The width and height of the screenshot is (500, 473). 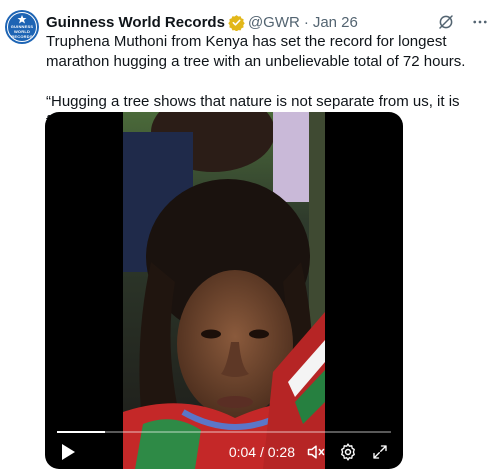 What do you see at coordinates (380, 452) in the screenshot?
I see `fullscreen-icon` at bounding box center [380, 452].